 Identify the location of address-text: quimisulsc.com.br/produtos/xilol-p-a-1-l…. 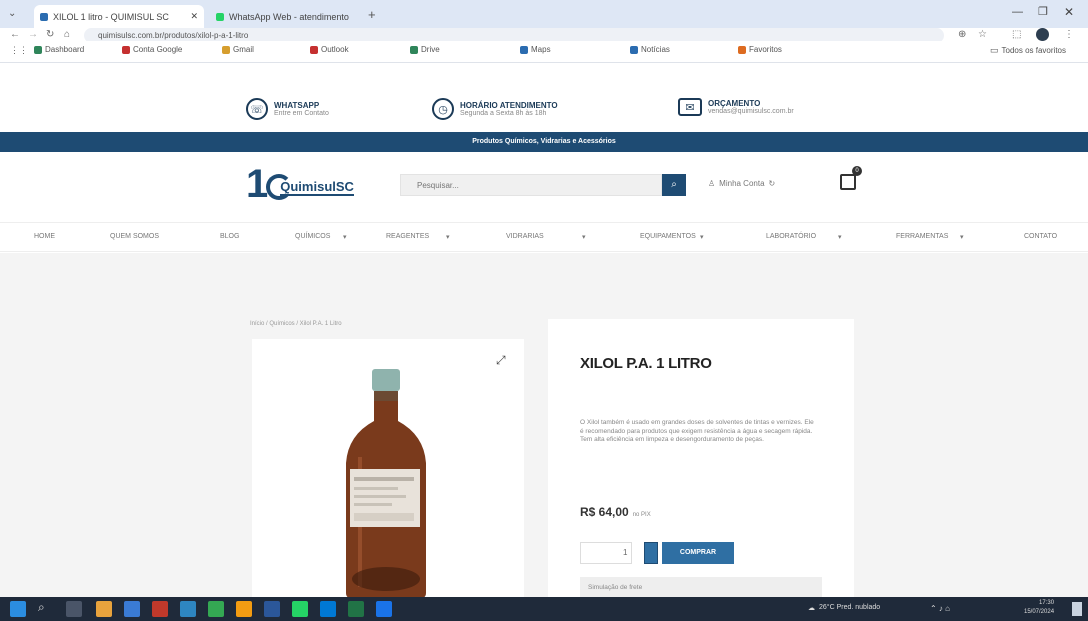
(173, 35).